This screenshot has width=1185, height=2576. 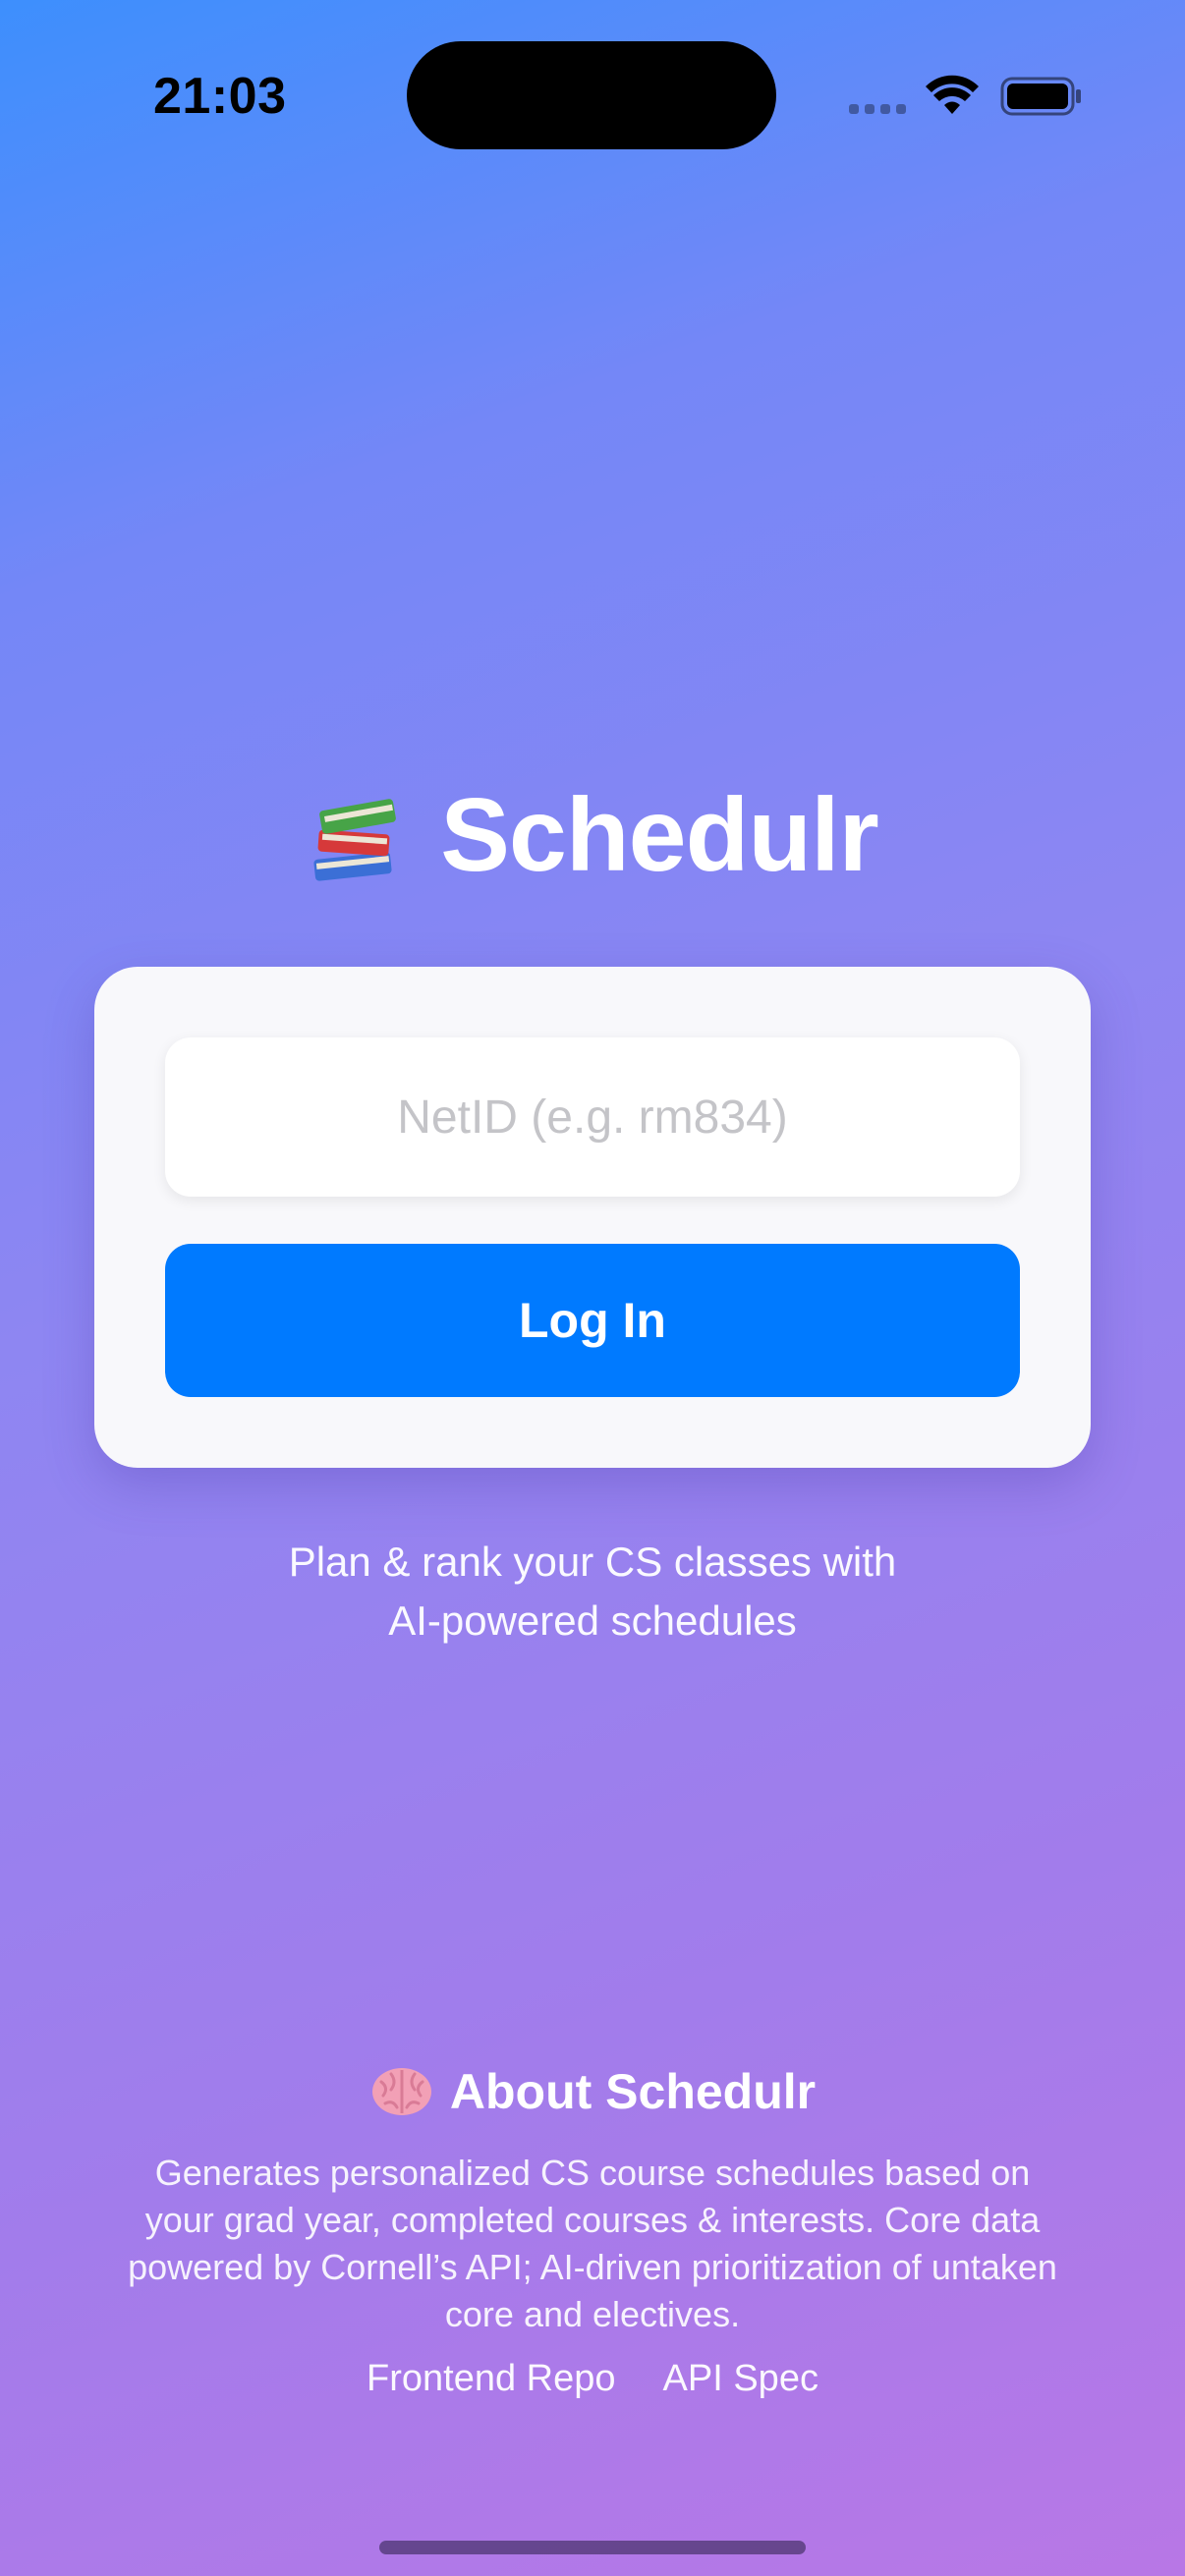 What do you see at coordinates (592, 1320) in the screenshot?
I see `login-button: Log In` at bounding box center [592, 1320].